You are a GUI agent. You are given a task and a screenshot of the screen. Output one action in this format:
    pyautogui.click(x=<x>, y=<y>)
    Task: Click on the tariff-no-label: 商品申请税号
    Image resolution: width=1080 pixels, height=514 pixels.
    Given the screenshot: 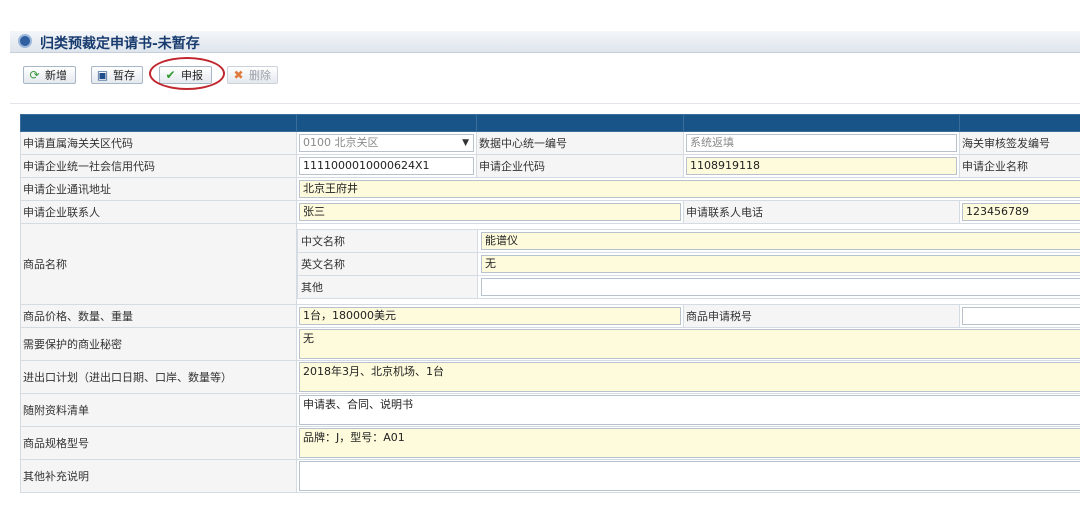 What is the action you would take?
    pyautogui.click(x=822, y=316)
    